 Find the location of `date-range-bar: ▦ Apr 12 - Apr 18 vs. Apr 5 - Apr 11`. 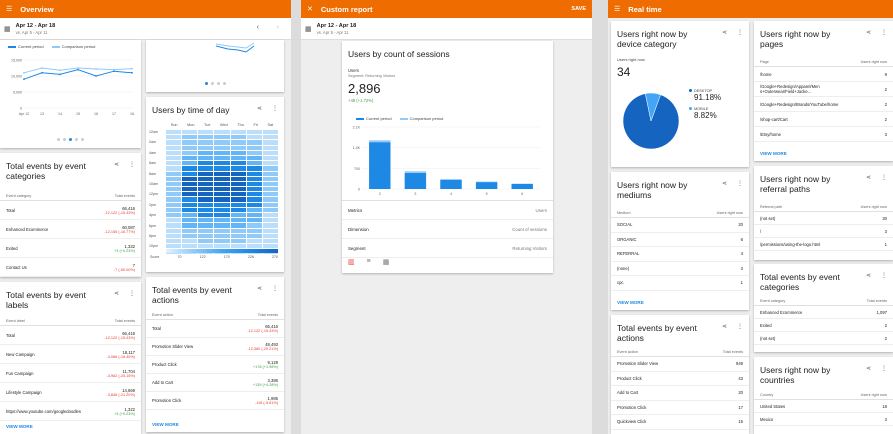

date-range-bar: ▦ Apr 12 - Apr 18 vs. Apr 5 - Apr 11 is located at coordinates (446, 29).